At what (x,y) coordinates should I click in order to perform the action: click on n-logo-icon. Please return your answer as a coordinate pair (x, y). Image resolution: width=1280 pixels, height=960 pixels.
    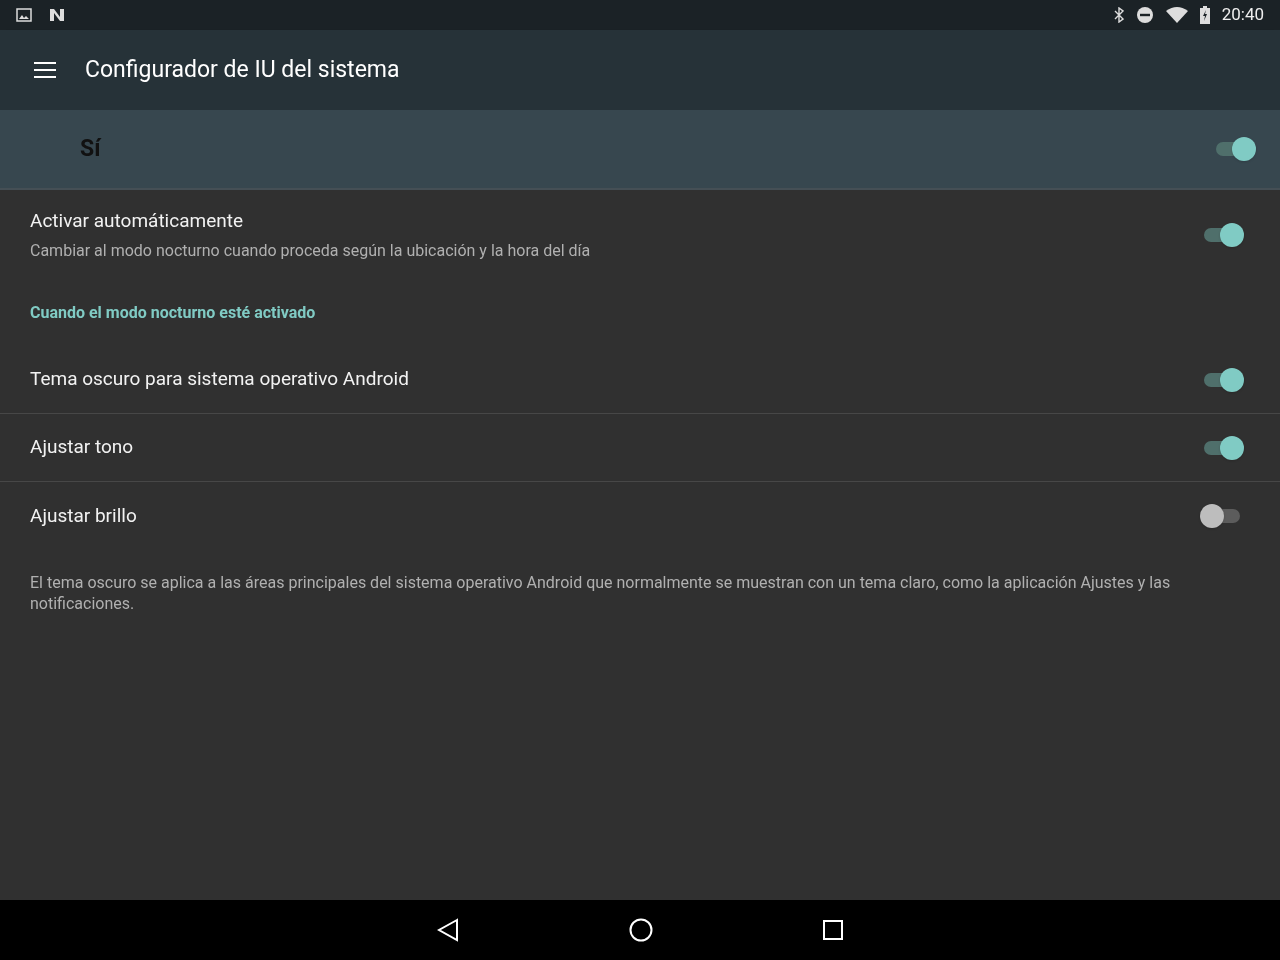
    Looking at the image, I should click on (57, 15).